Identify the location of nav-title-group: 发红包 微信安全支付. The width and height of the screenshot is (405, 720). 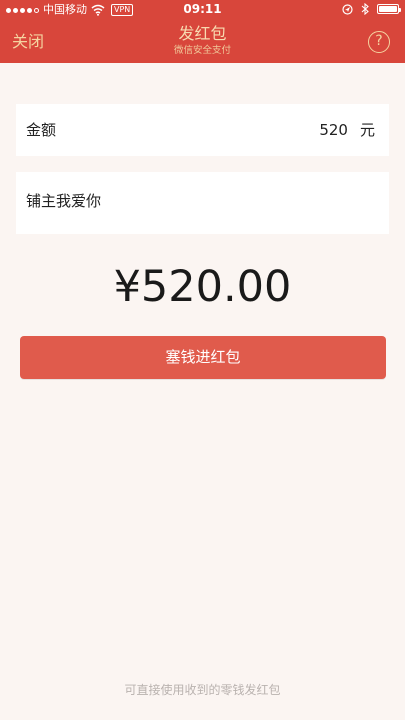
(202, 40).